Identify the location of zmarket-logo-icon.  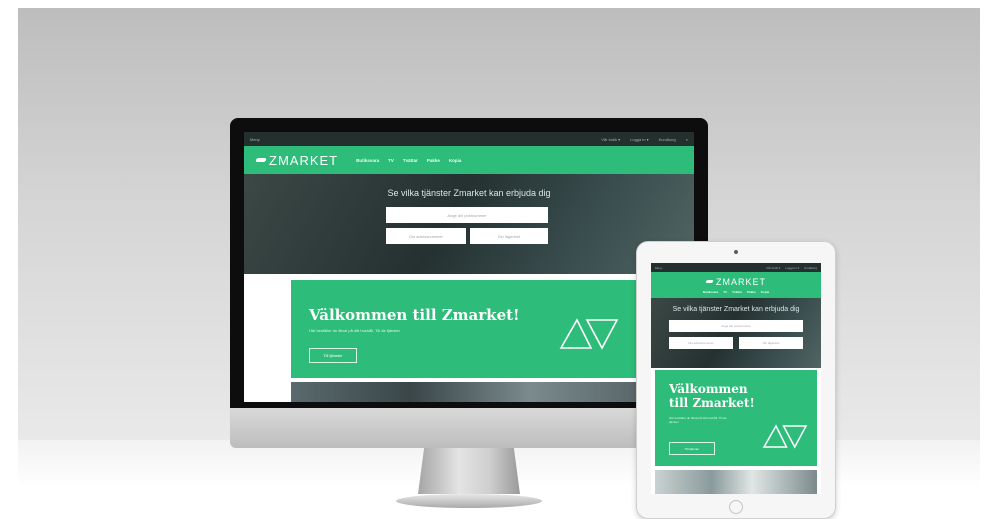
(261, 160).